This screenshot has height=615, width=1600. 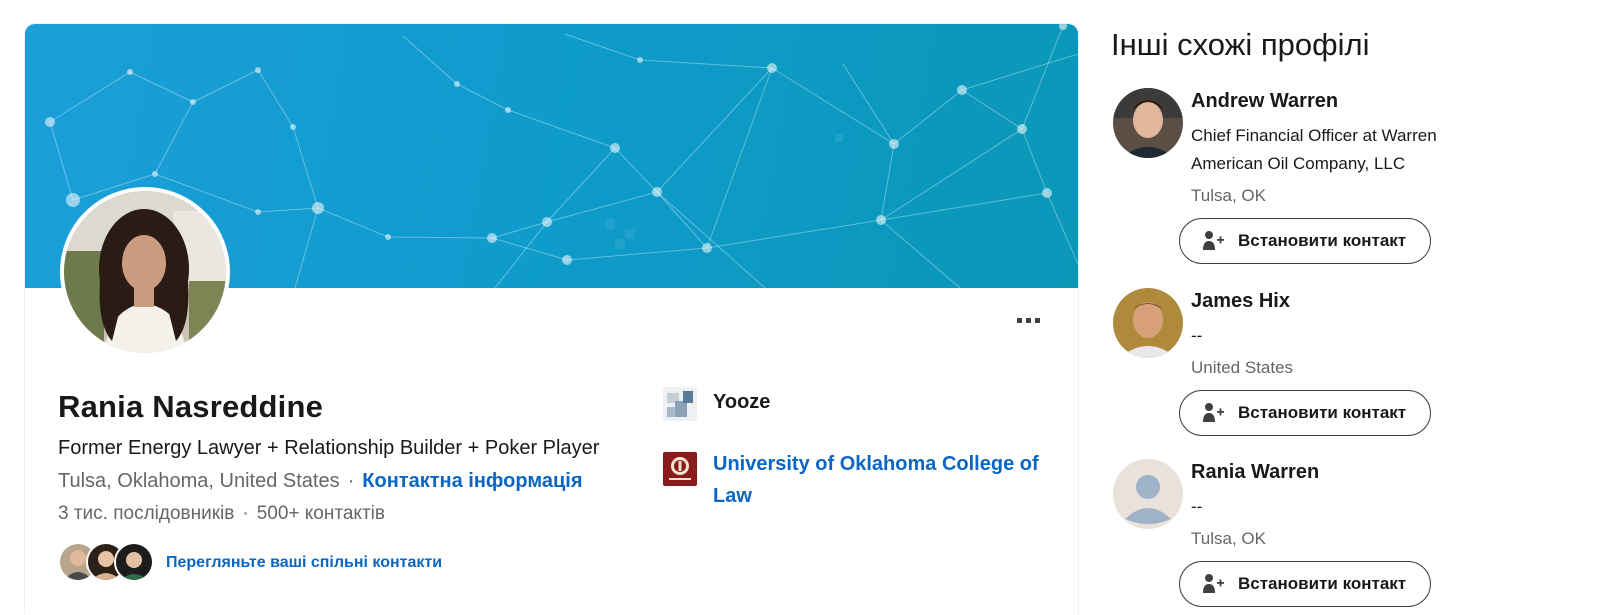 I want to click on profile-stats-row: 3 тис. послідовників · 500+ контактів, so click(x=221, y=514).